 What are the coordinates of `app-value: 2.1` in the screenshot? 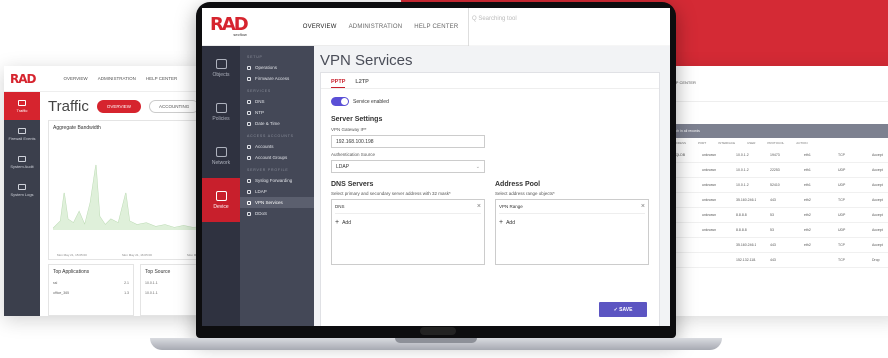 It's located at (126, 283).